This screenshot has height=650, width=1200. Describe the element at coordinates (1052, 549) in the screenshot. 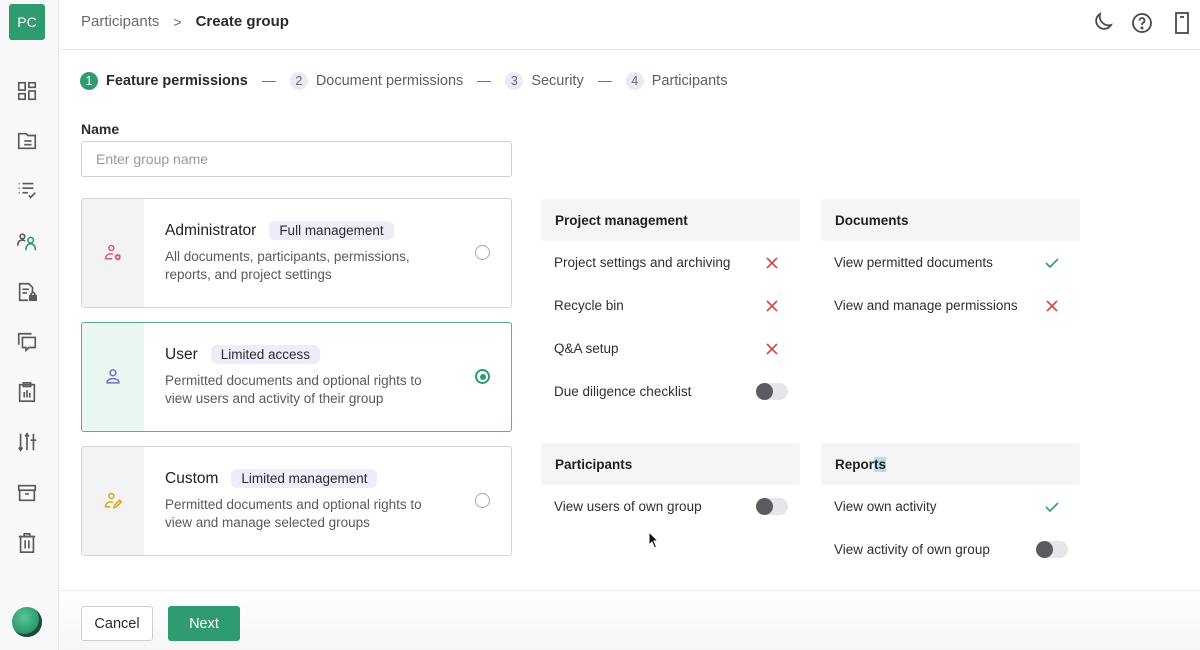

I see `view-activity-own-group-toggle` at that location.